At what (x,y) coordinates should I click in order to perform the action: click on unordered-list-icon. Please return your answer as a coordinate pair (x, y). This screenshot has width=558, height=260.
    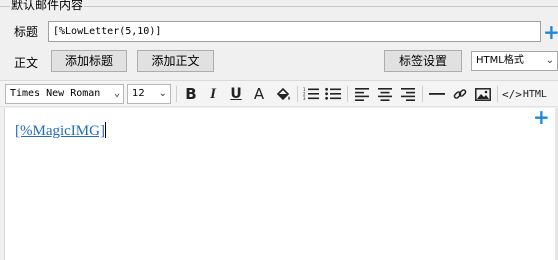
    Looking at the image, I should click on (333, 94).